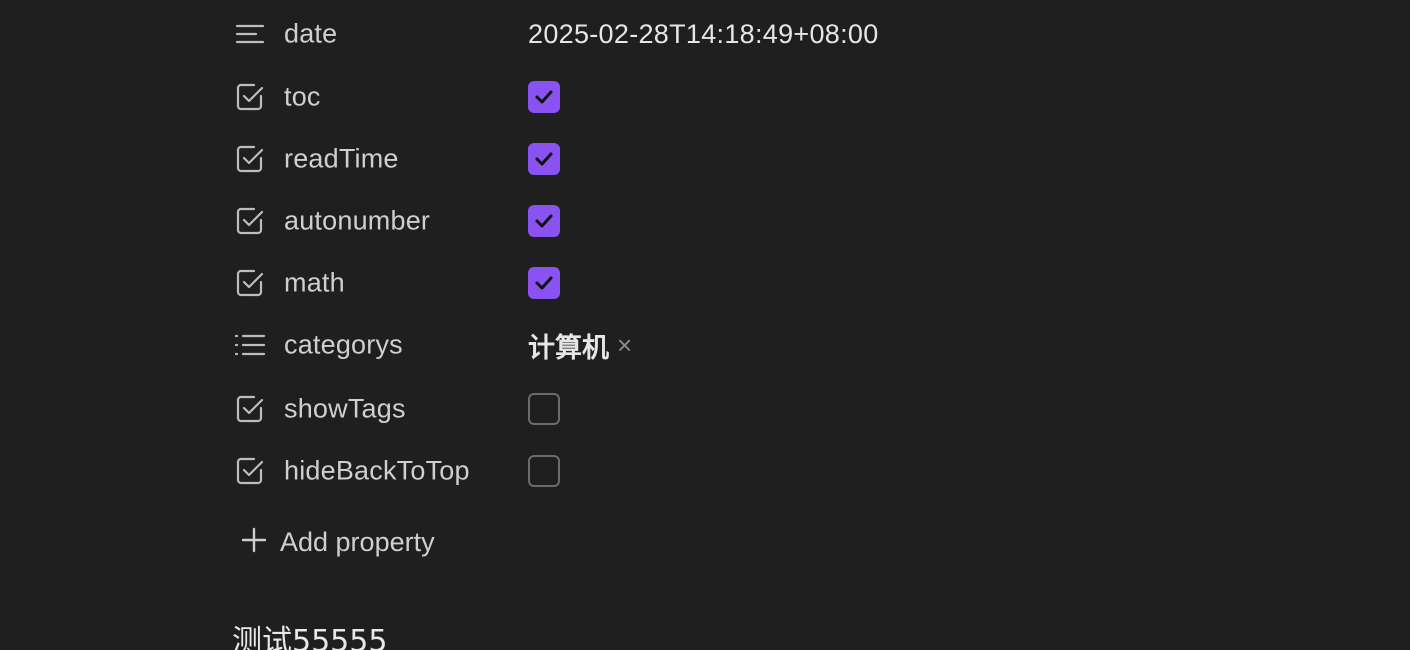 The width and height of the screenshot is (1410, 650). What do you see at coordinates (568, 348) in the screenshot?
I see `category-tag-label: 计算机` at bounding box center [568, 348].